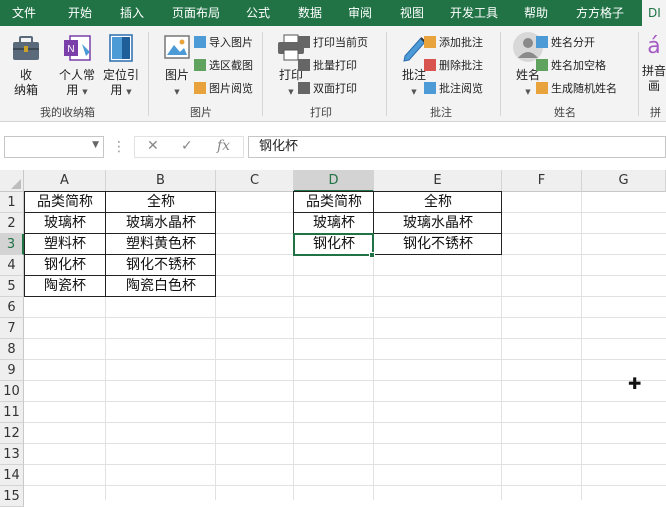 The height and width of the screenshot is (507, 666). Describe the element at coordinates (161, 223) in the screenshot. I see `cell-b2: 玻璃水晶杯` at that location.